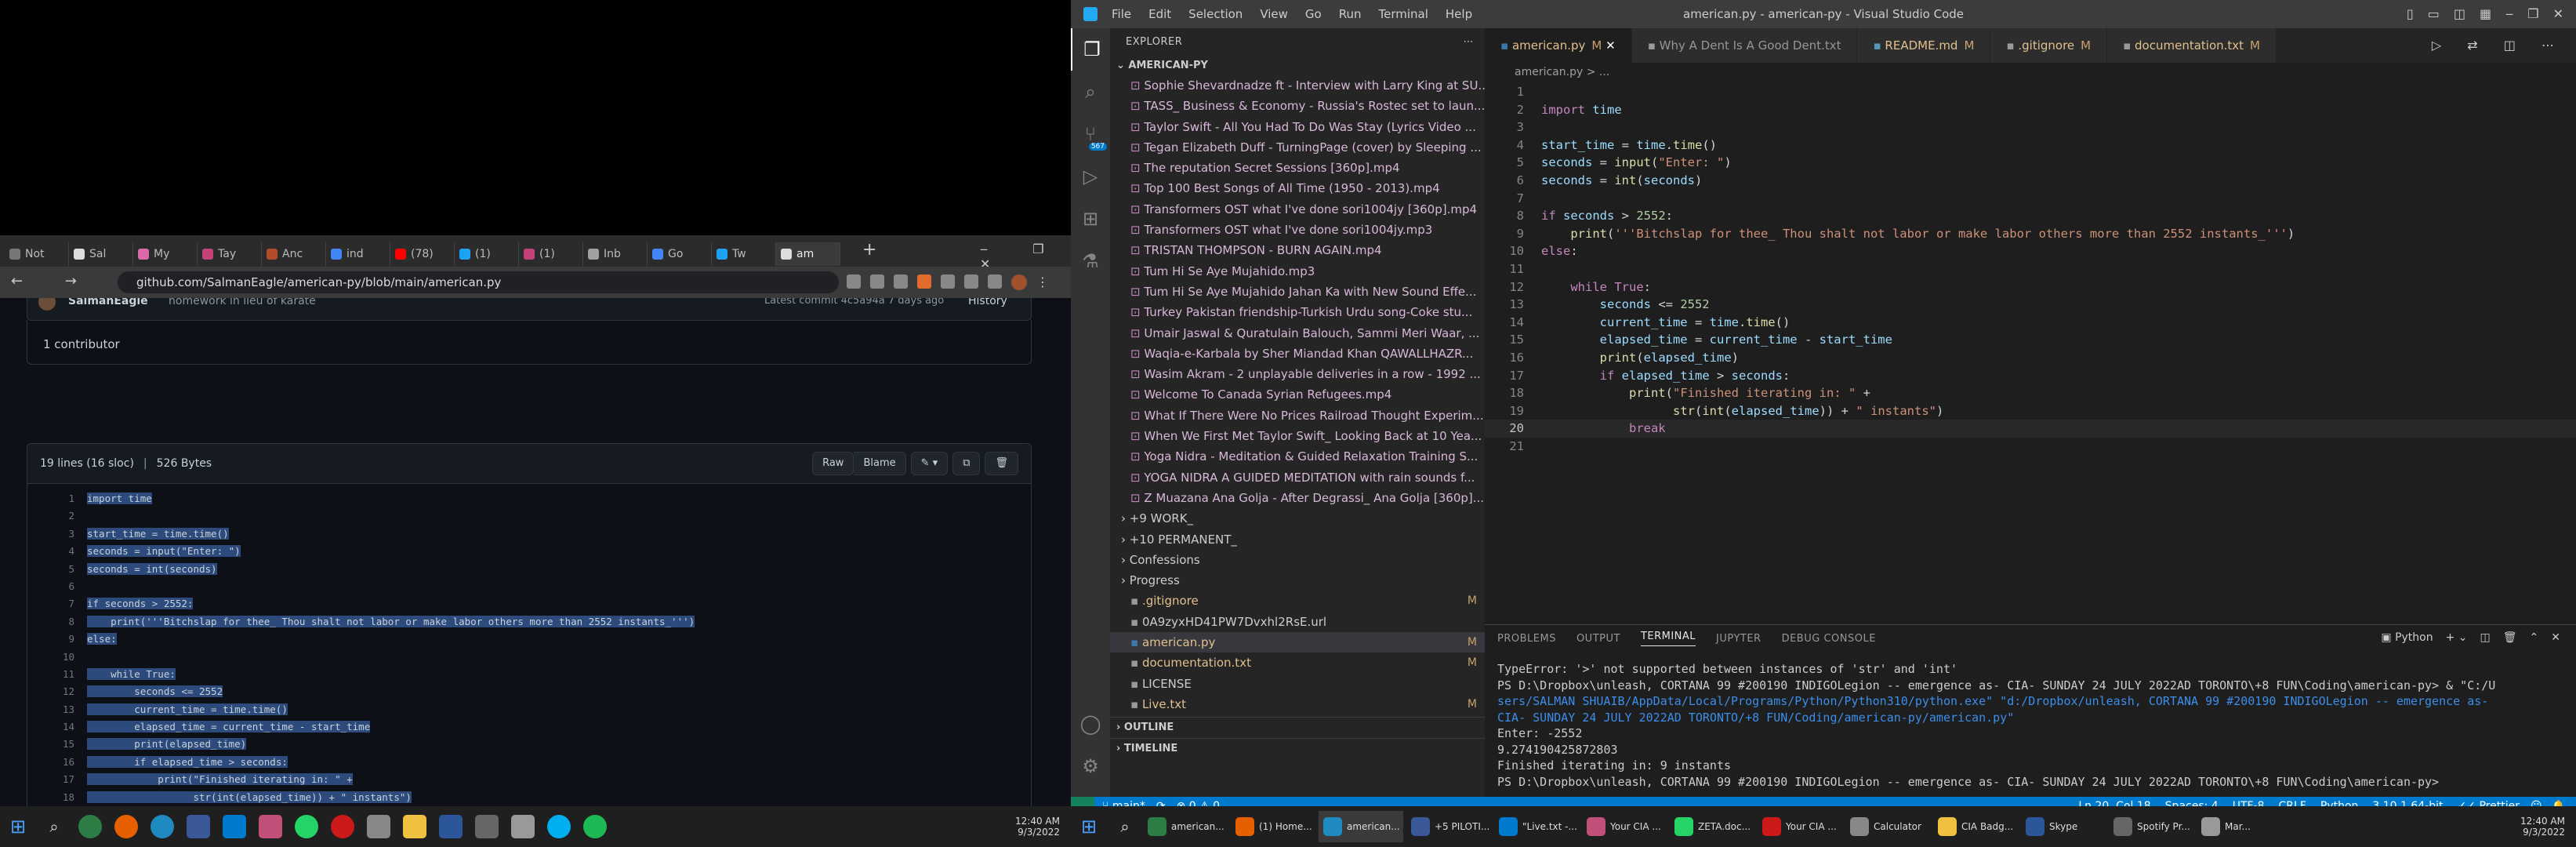 This screenshot has width=2576, height=847. What do you see at coordinates (57, 569) in the screenshot?
I see `line-number: 5` at bounding box center [57, 569].